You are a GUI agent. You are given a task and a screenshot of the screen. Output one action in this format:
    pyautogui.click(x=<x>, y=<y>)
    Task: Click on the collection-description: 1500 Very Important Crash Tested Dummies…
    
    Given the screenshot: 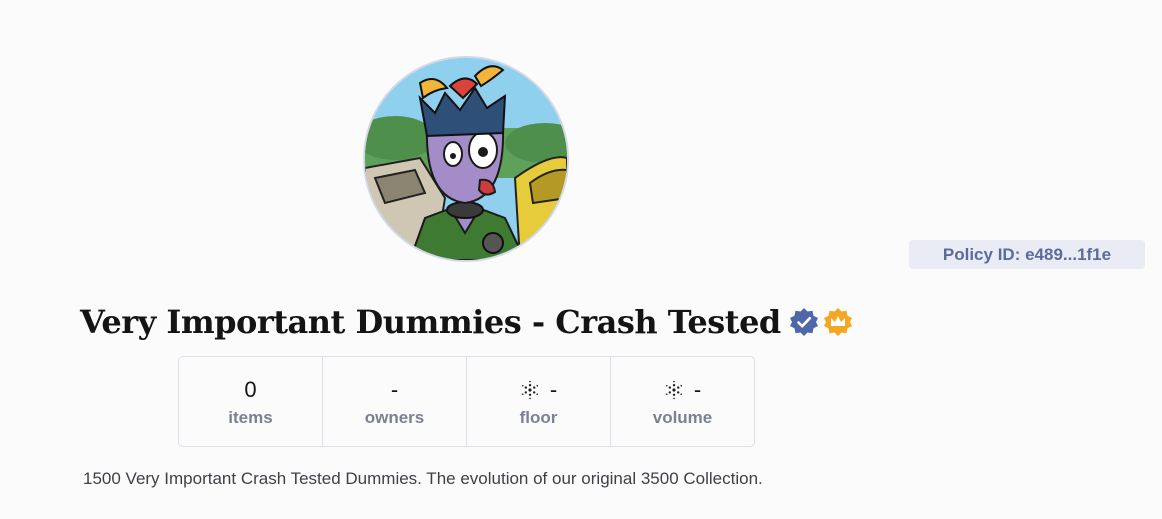 What is the action you would take?
    pyautogui.click(x=423, y=478)
    